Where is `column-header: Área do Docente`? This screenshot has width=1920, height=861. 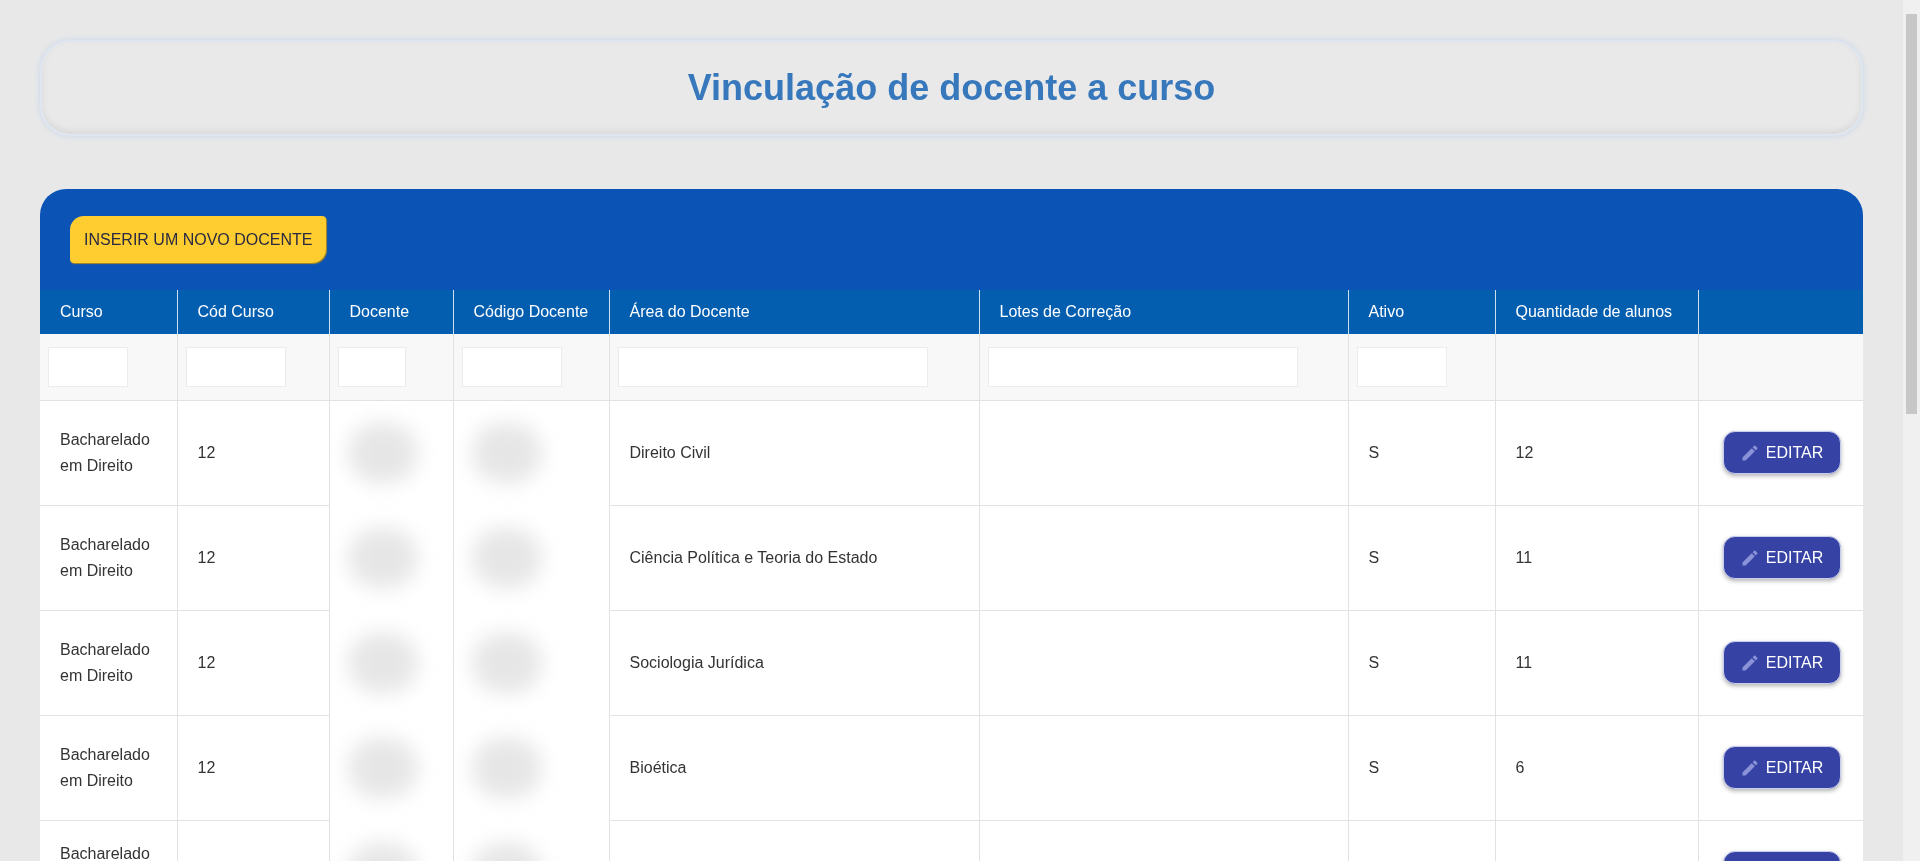
column-header: Área do Docente is located at coordinates (794, 312).